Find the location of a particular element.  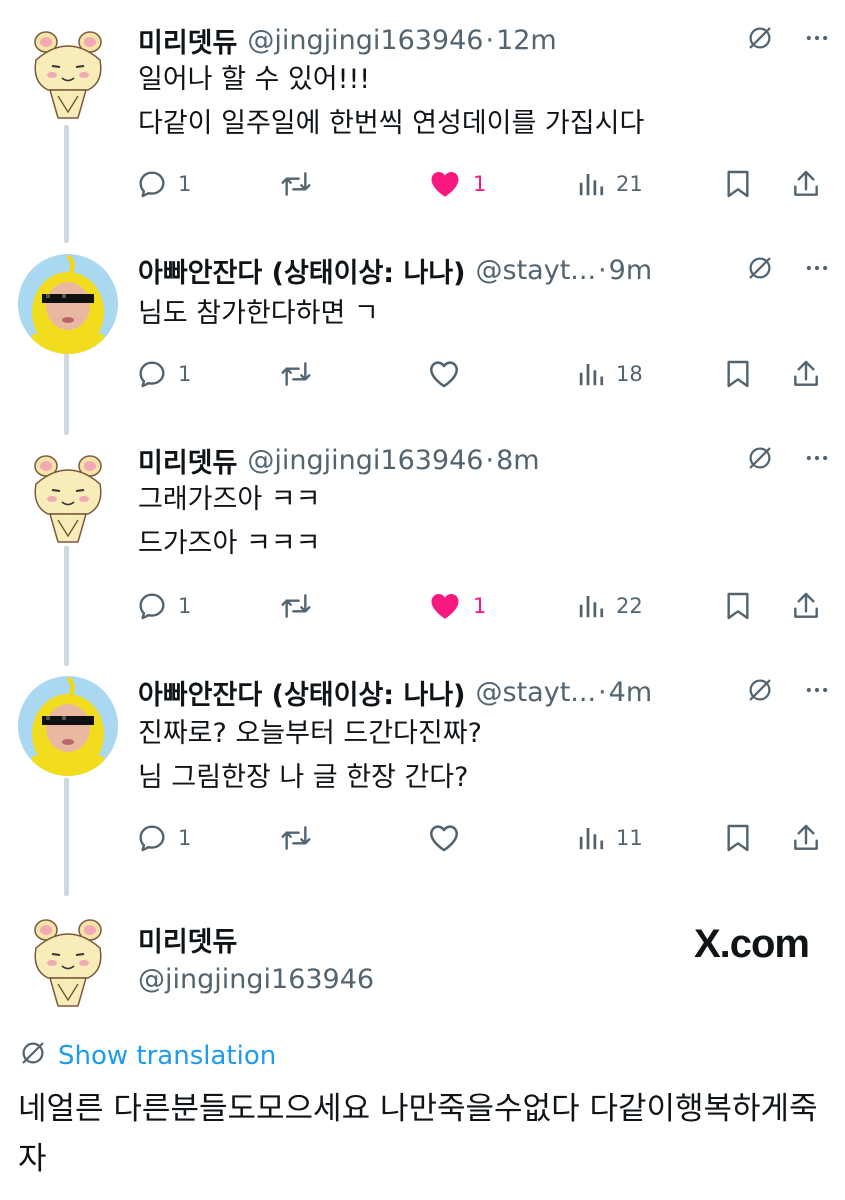

action-bar: 1 1 21 is located at coordinates (422, 184).